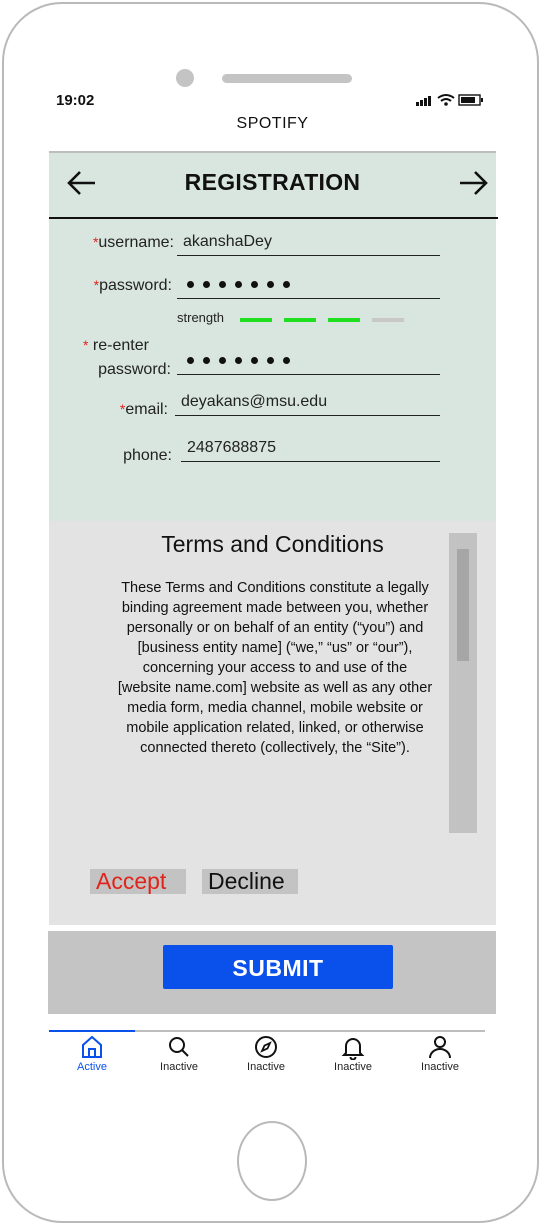 Image resolution: width=545 pixels, height=1229 pixels. Describe the element at coordinates (353, 1049) in the screenshot. I see `bell-icon` at that location.